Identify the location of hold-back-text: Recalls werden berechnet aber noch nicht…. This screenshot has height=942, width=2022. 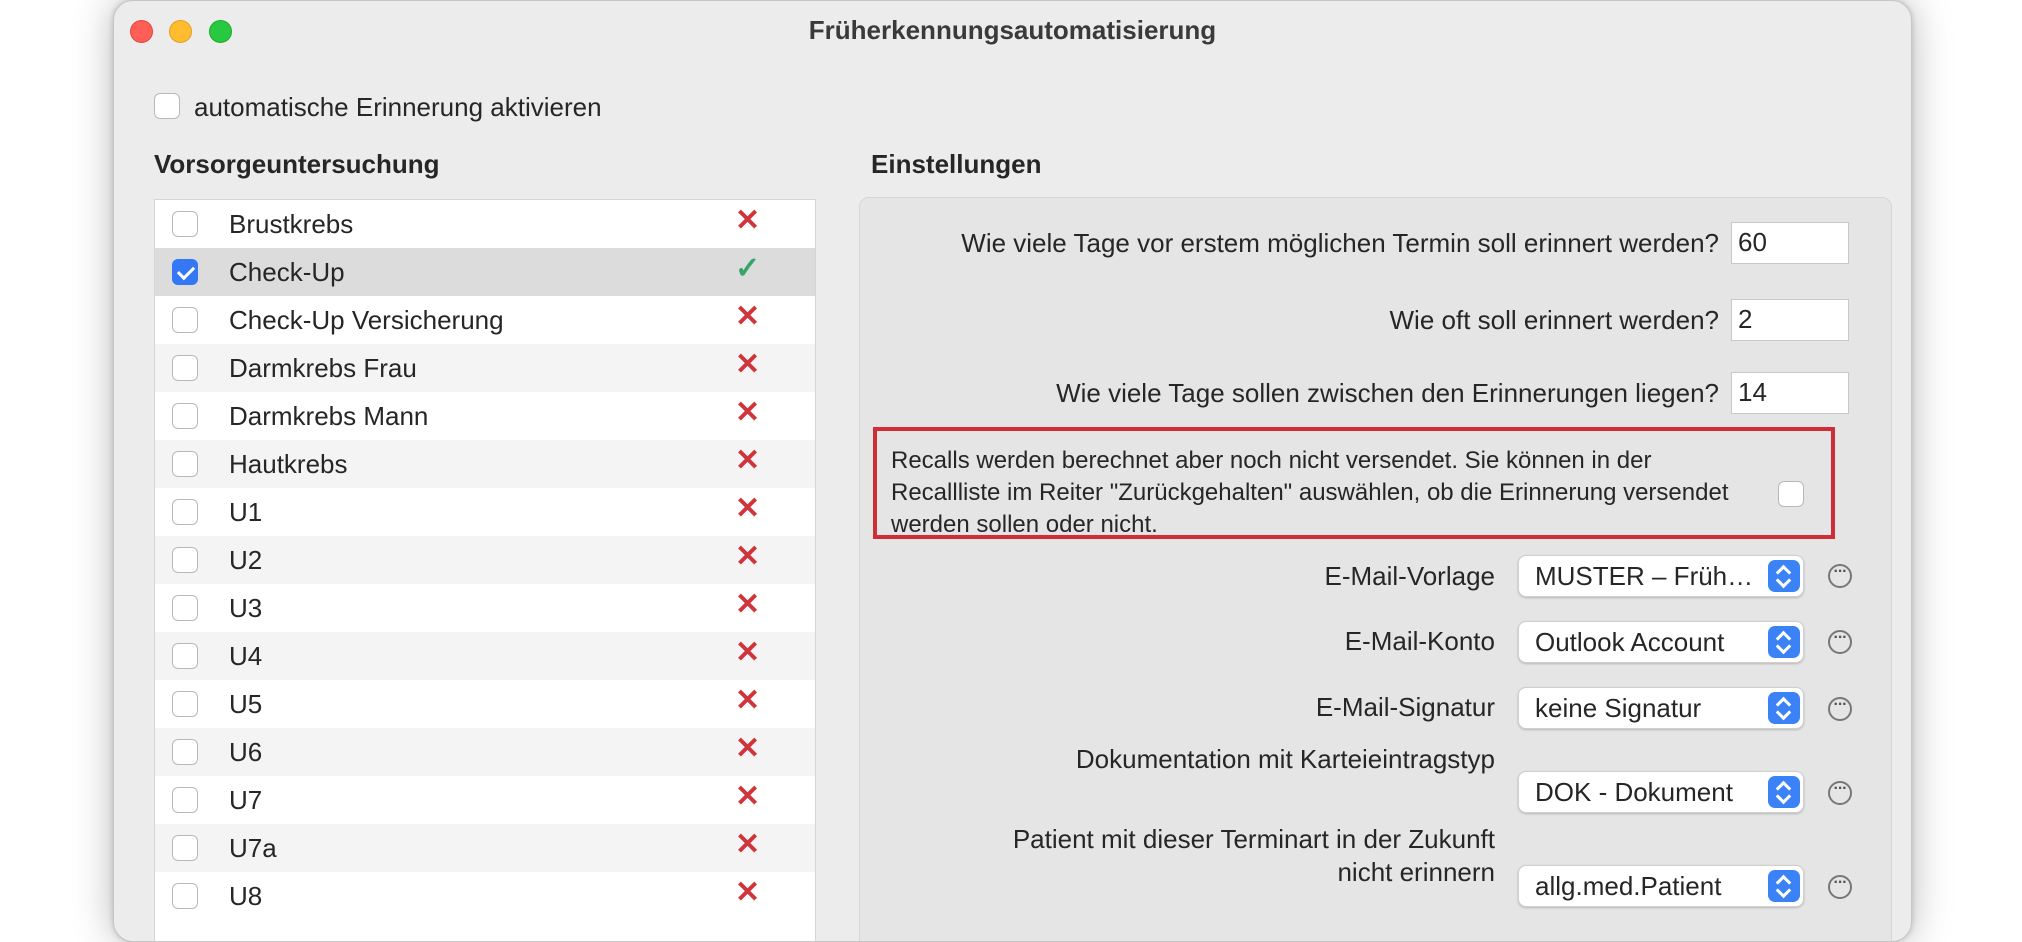
(1310, 492).